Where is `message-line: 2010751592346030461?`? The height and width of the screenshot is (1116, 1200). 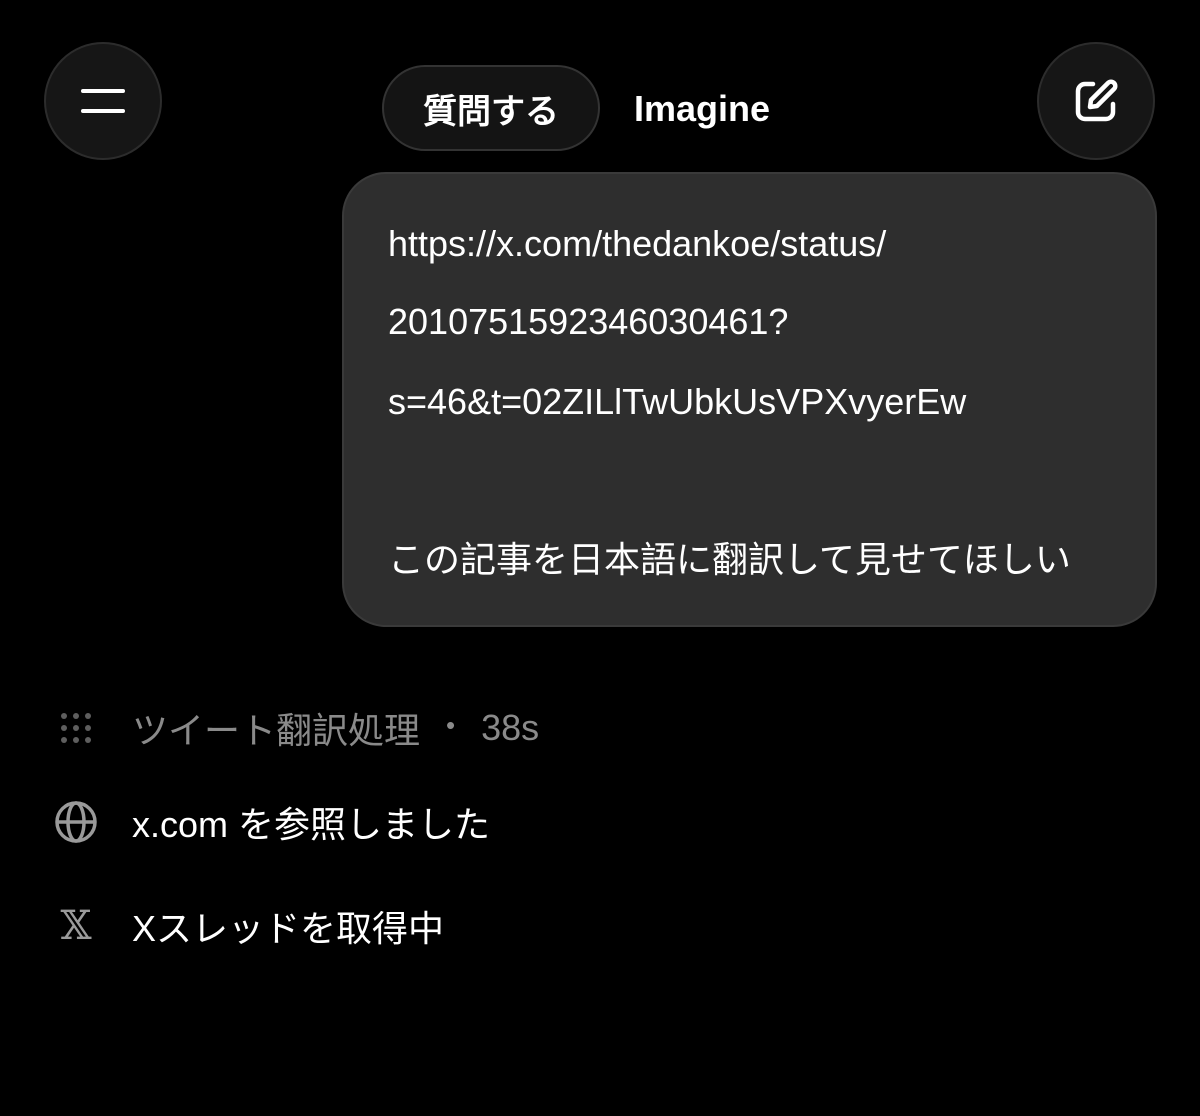 message-line: 2010751592346030461? is located at coordinates (588, 321).